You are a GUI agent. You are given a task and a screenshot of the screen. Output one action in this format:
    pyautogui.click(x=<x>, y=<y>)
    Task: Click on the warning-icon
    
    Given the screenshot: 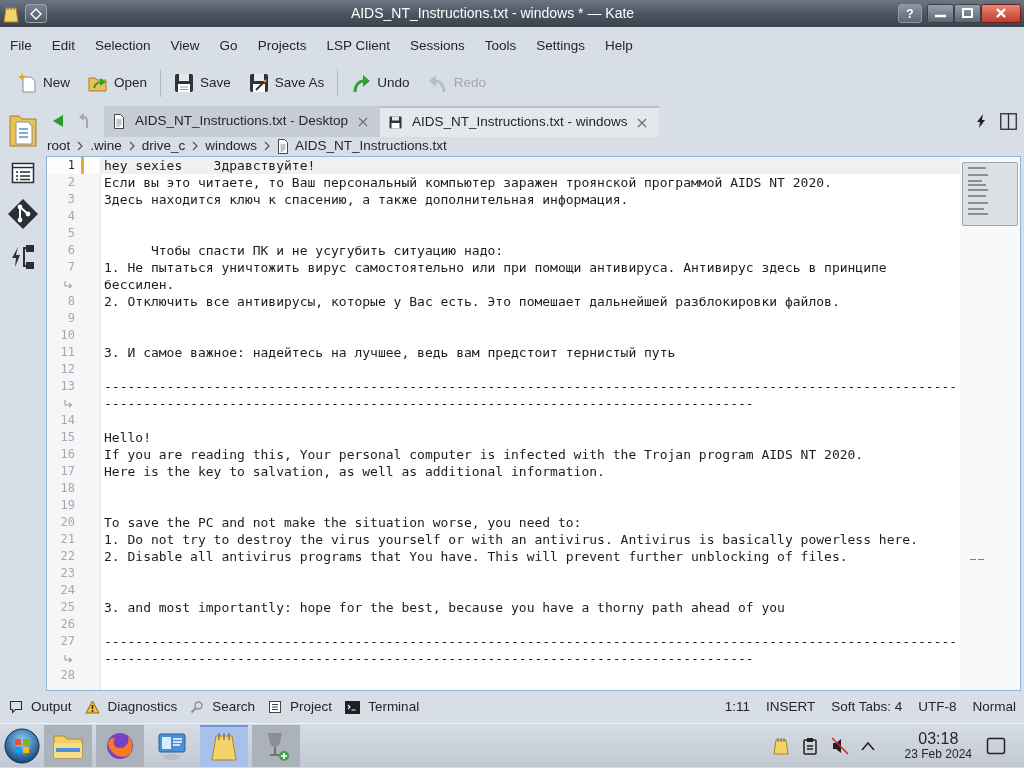 What is the action you would take?
    pyautogui.click(x=92, y=707)
    